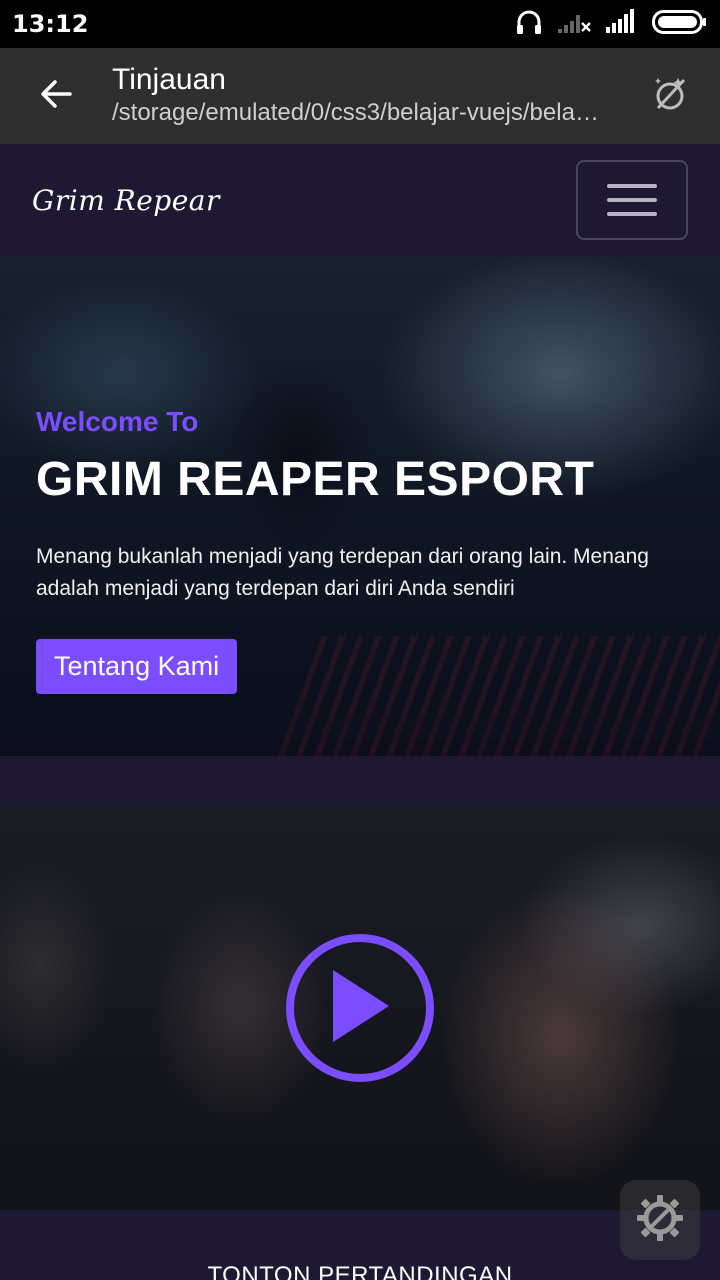 Image resolution: width=720 pixels, height=1280 pixels. Describe the element at coordinates (680, 24) in the screenshot. I see `battery-icon` at that location.